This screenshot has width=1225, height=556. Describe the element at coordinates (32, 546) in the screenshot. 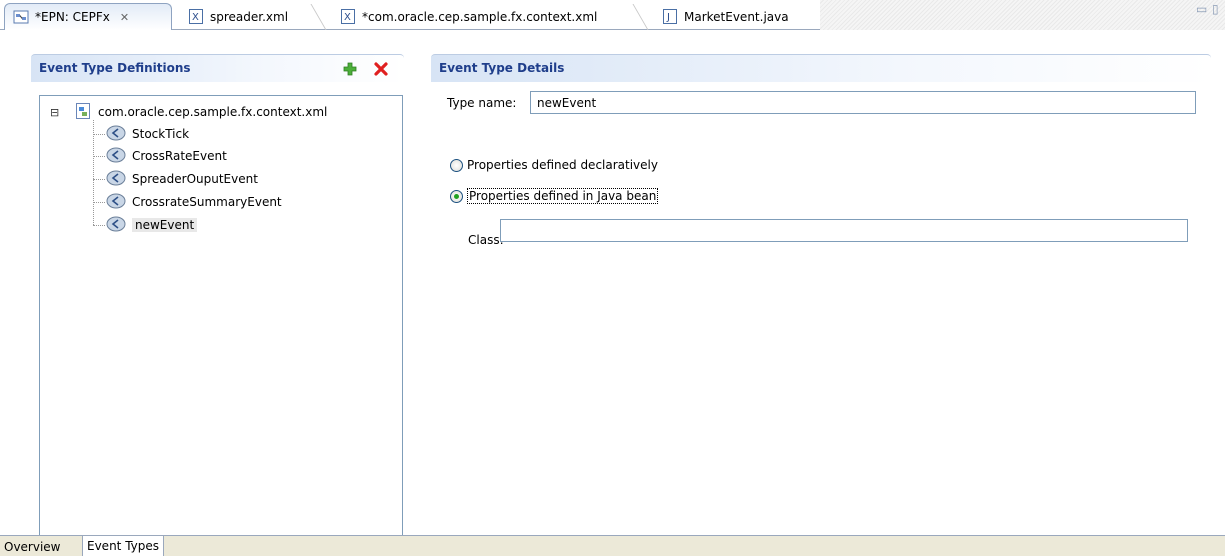

I see `tab-overview: Overview` at that location.